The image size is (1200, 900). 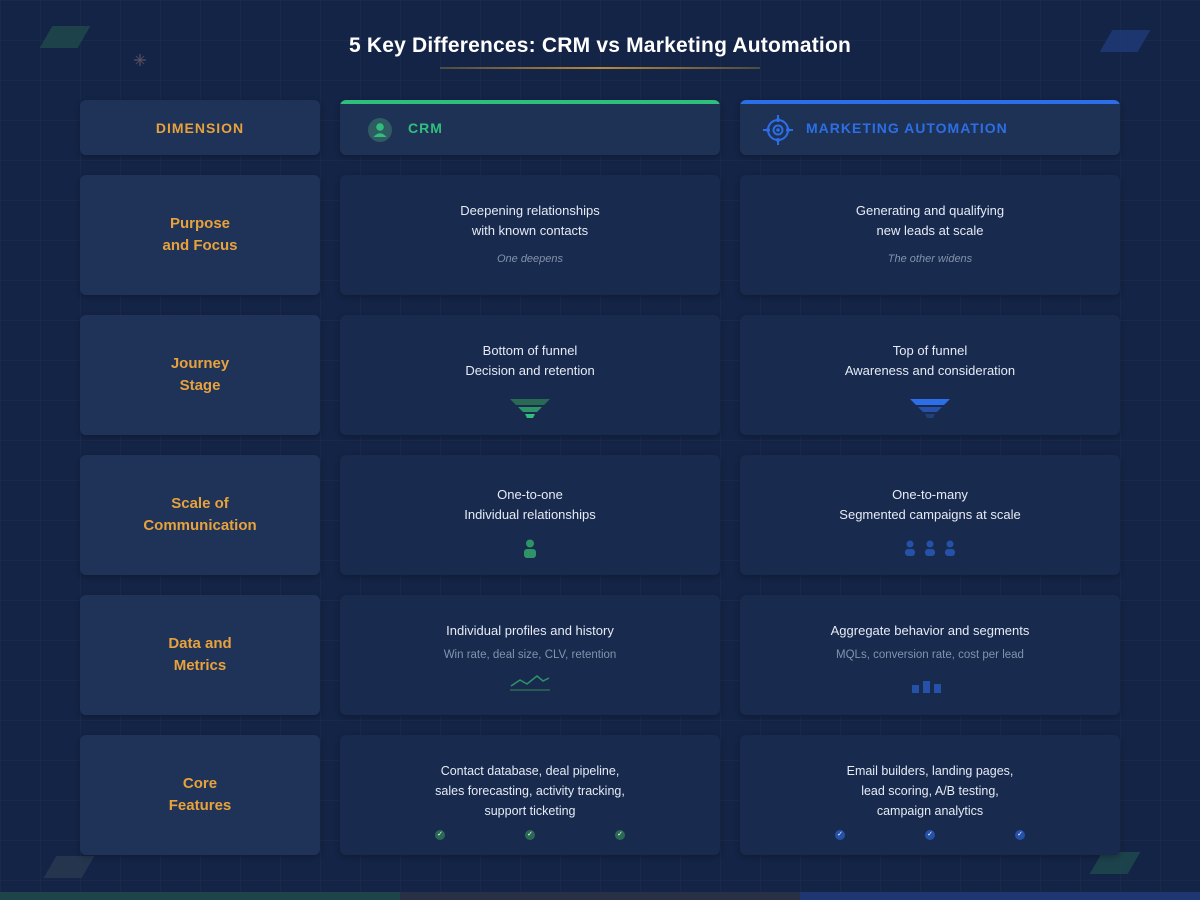 I want to click on row-label-features: Core Features, so click(x=200, y=795).